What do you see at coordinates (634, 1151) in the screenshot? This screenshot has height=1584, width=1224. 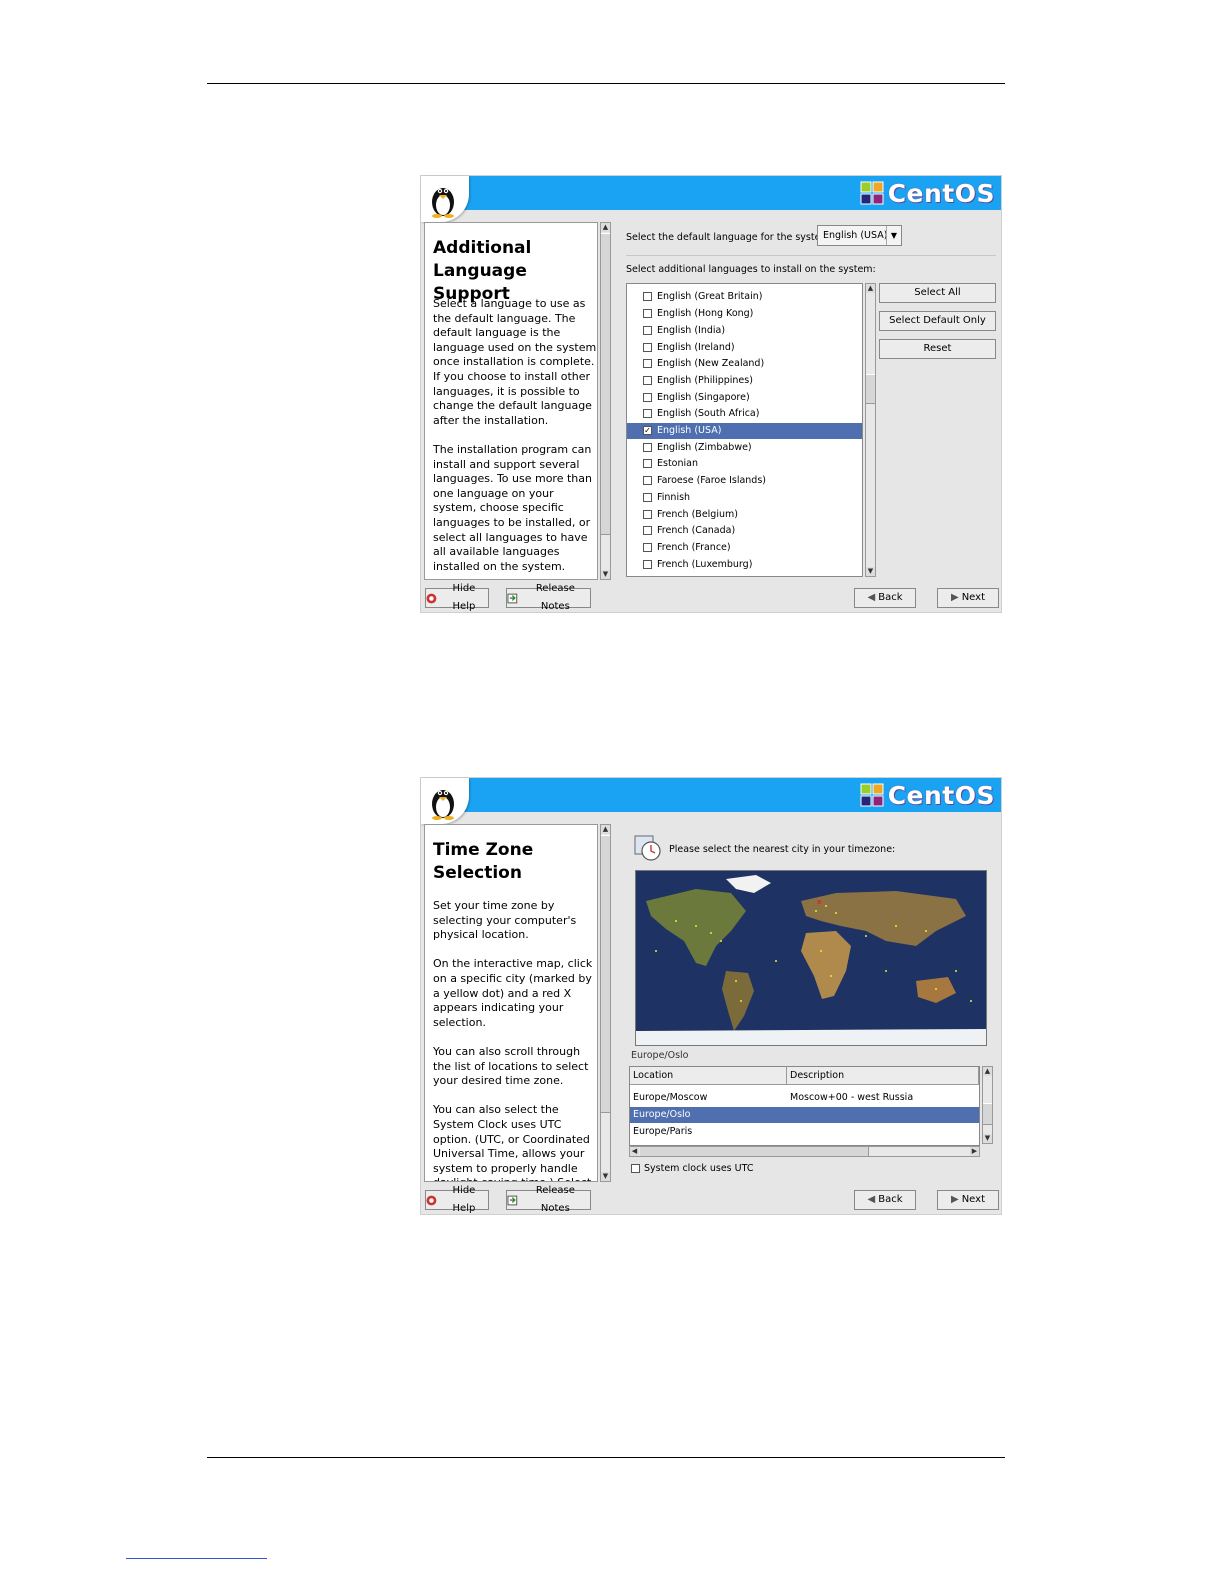 I see `scroll-left-arrow-icon: ◀` at bounding box center [634, 1151].